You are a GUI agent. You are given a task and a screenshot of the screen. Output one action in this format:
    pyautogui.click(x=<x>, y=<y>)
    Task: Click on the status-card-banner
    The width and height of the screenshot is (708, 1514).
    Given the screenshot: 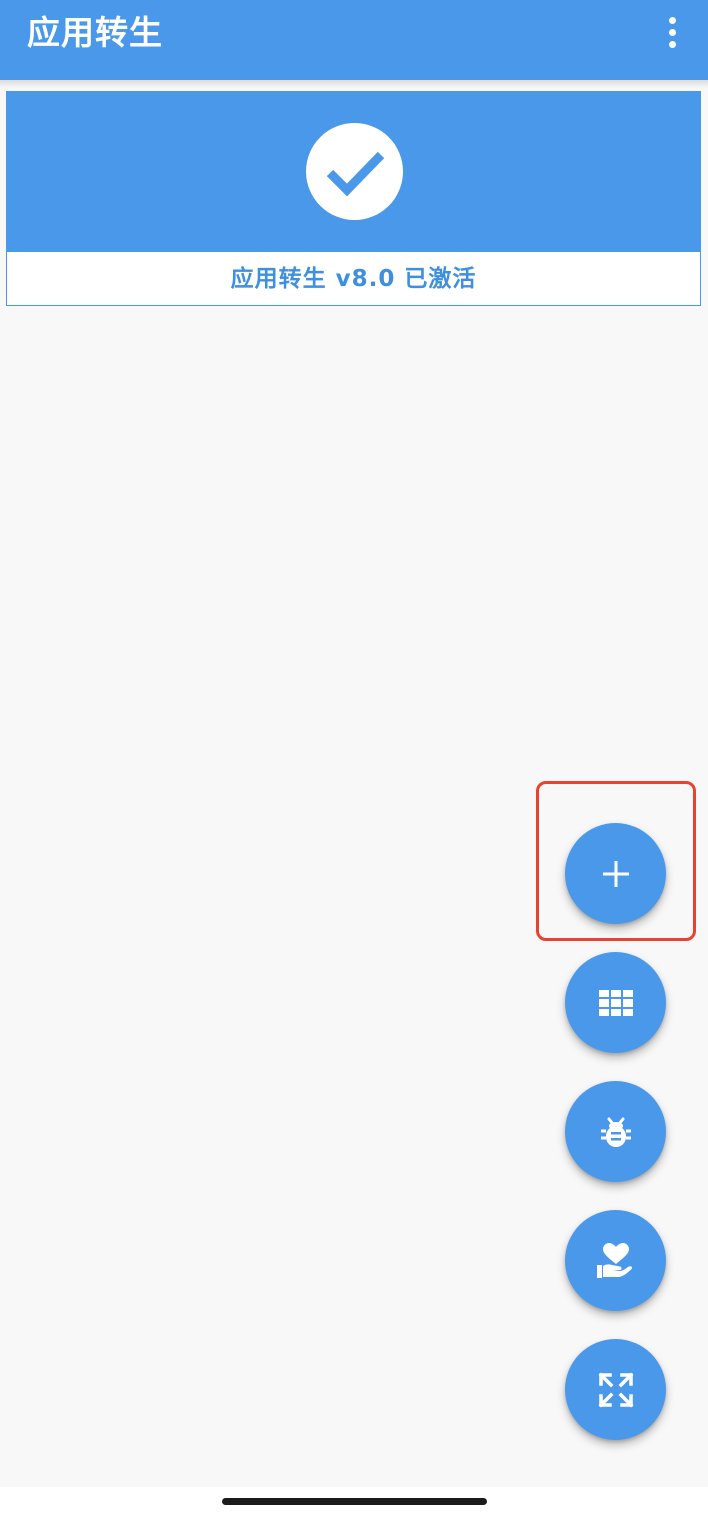 What is the action you would take?
    pyautogui.click(x=353, y=172)
    